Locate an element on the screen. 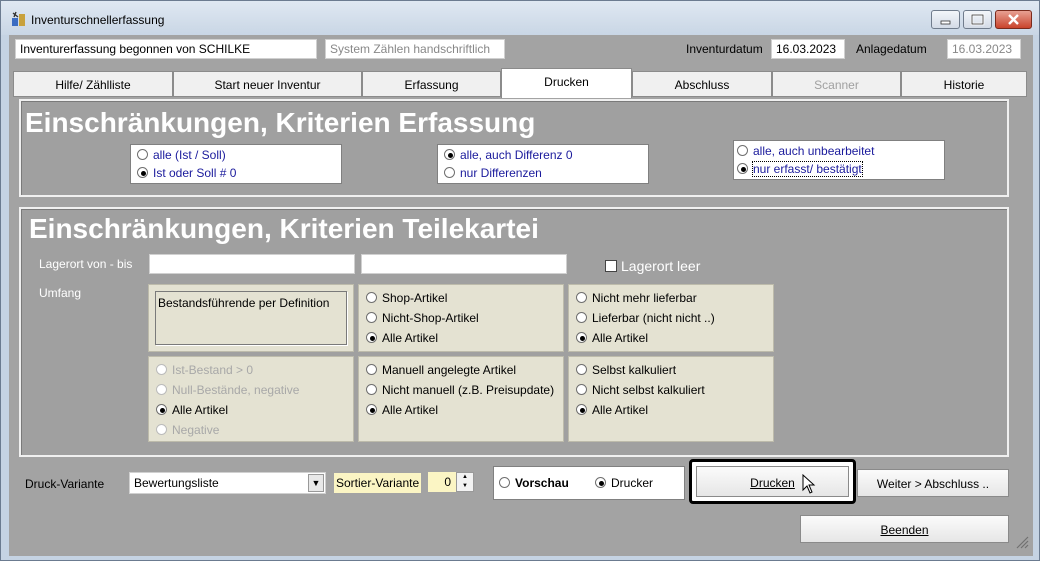 The image size is (1040, 561). radio-nicht-shop-artikel: Nicht-Shop-Artikel is located at coordinates (422, 319).